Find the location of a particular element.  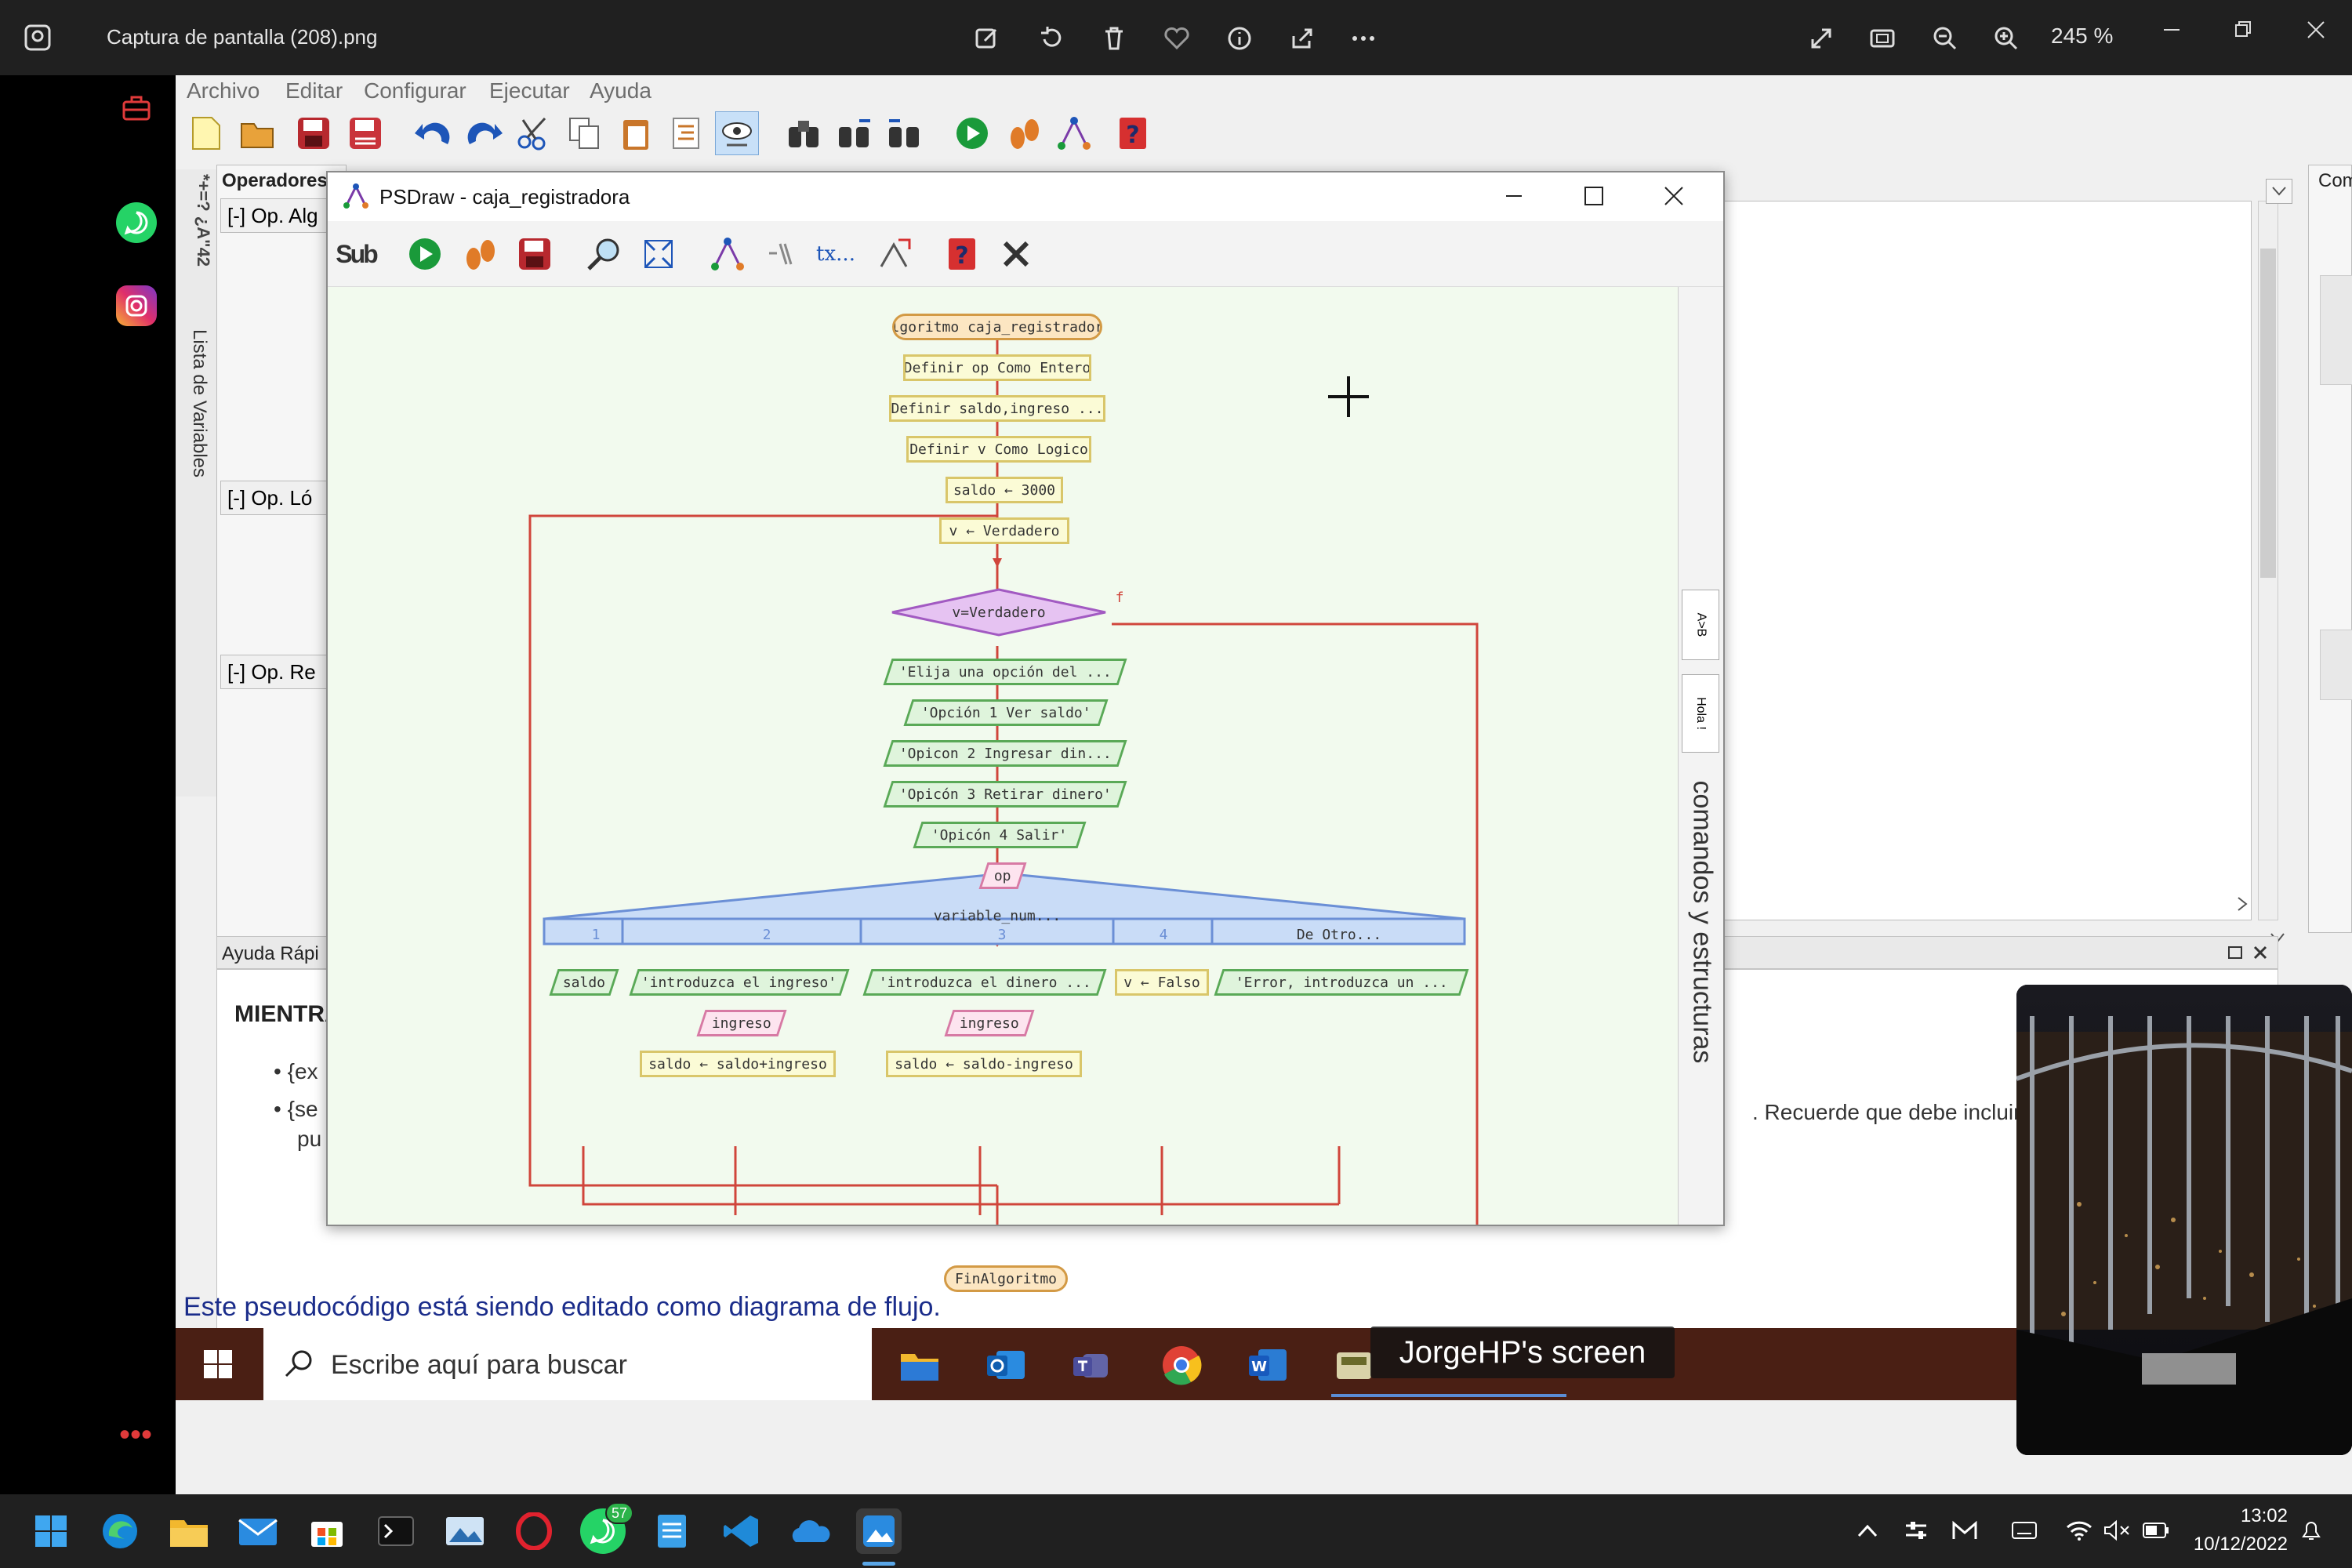

psdraw-close-icon is located at coordinates (1674, 196).